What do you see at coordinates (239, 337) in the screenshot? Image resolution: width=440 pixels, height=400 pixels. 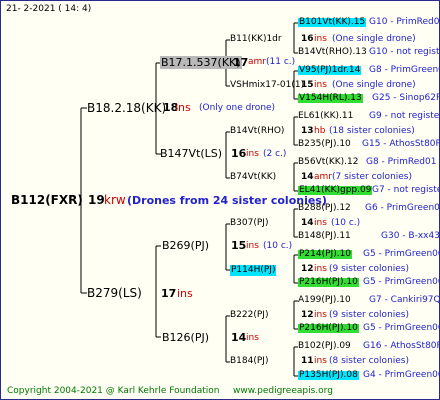 I see `g2-3-ins: 14` at bounding box center [239, 337].